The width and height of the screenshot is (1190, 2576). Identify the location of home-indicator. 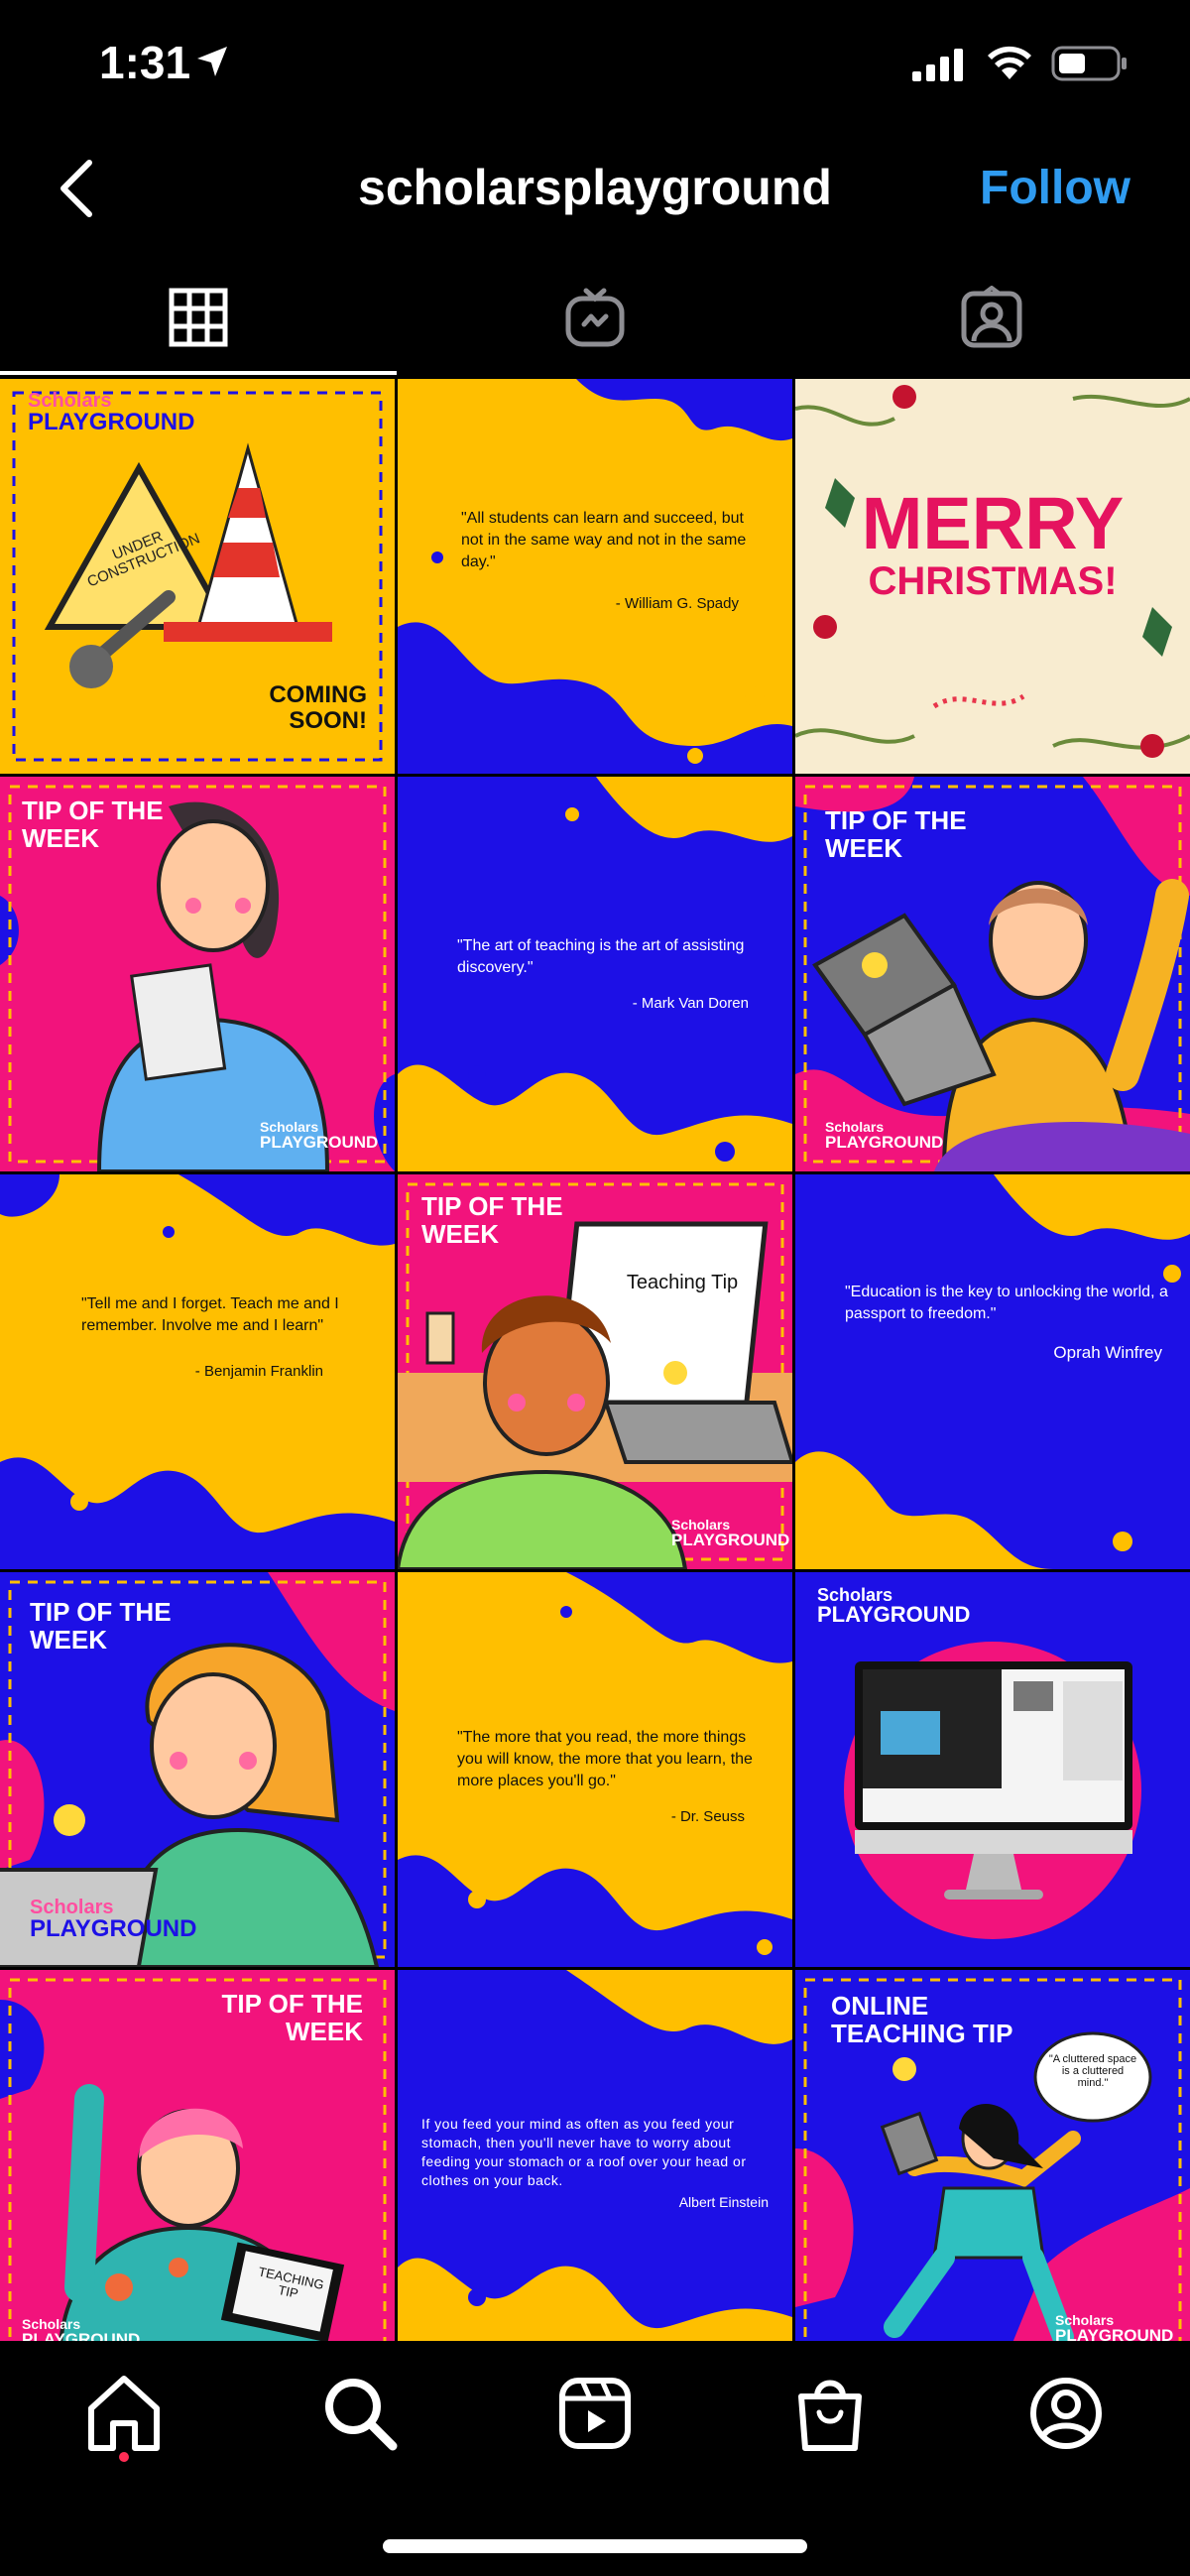
(595, 2546).